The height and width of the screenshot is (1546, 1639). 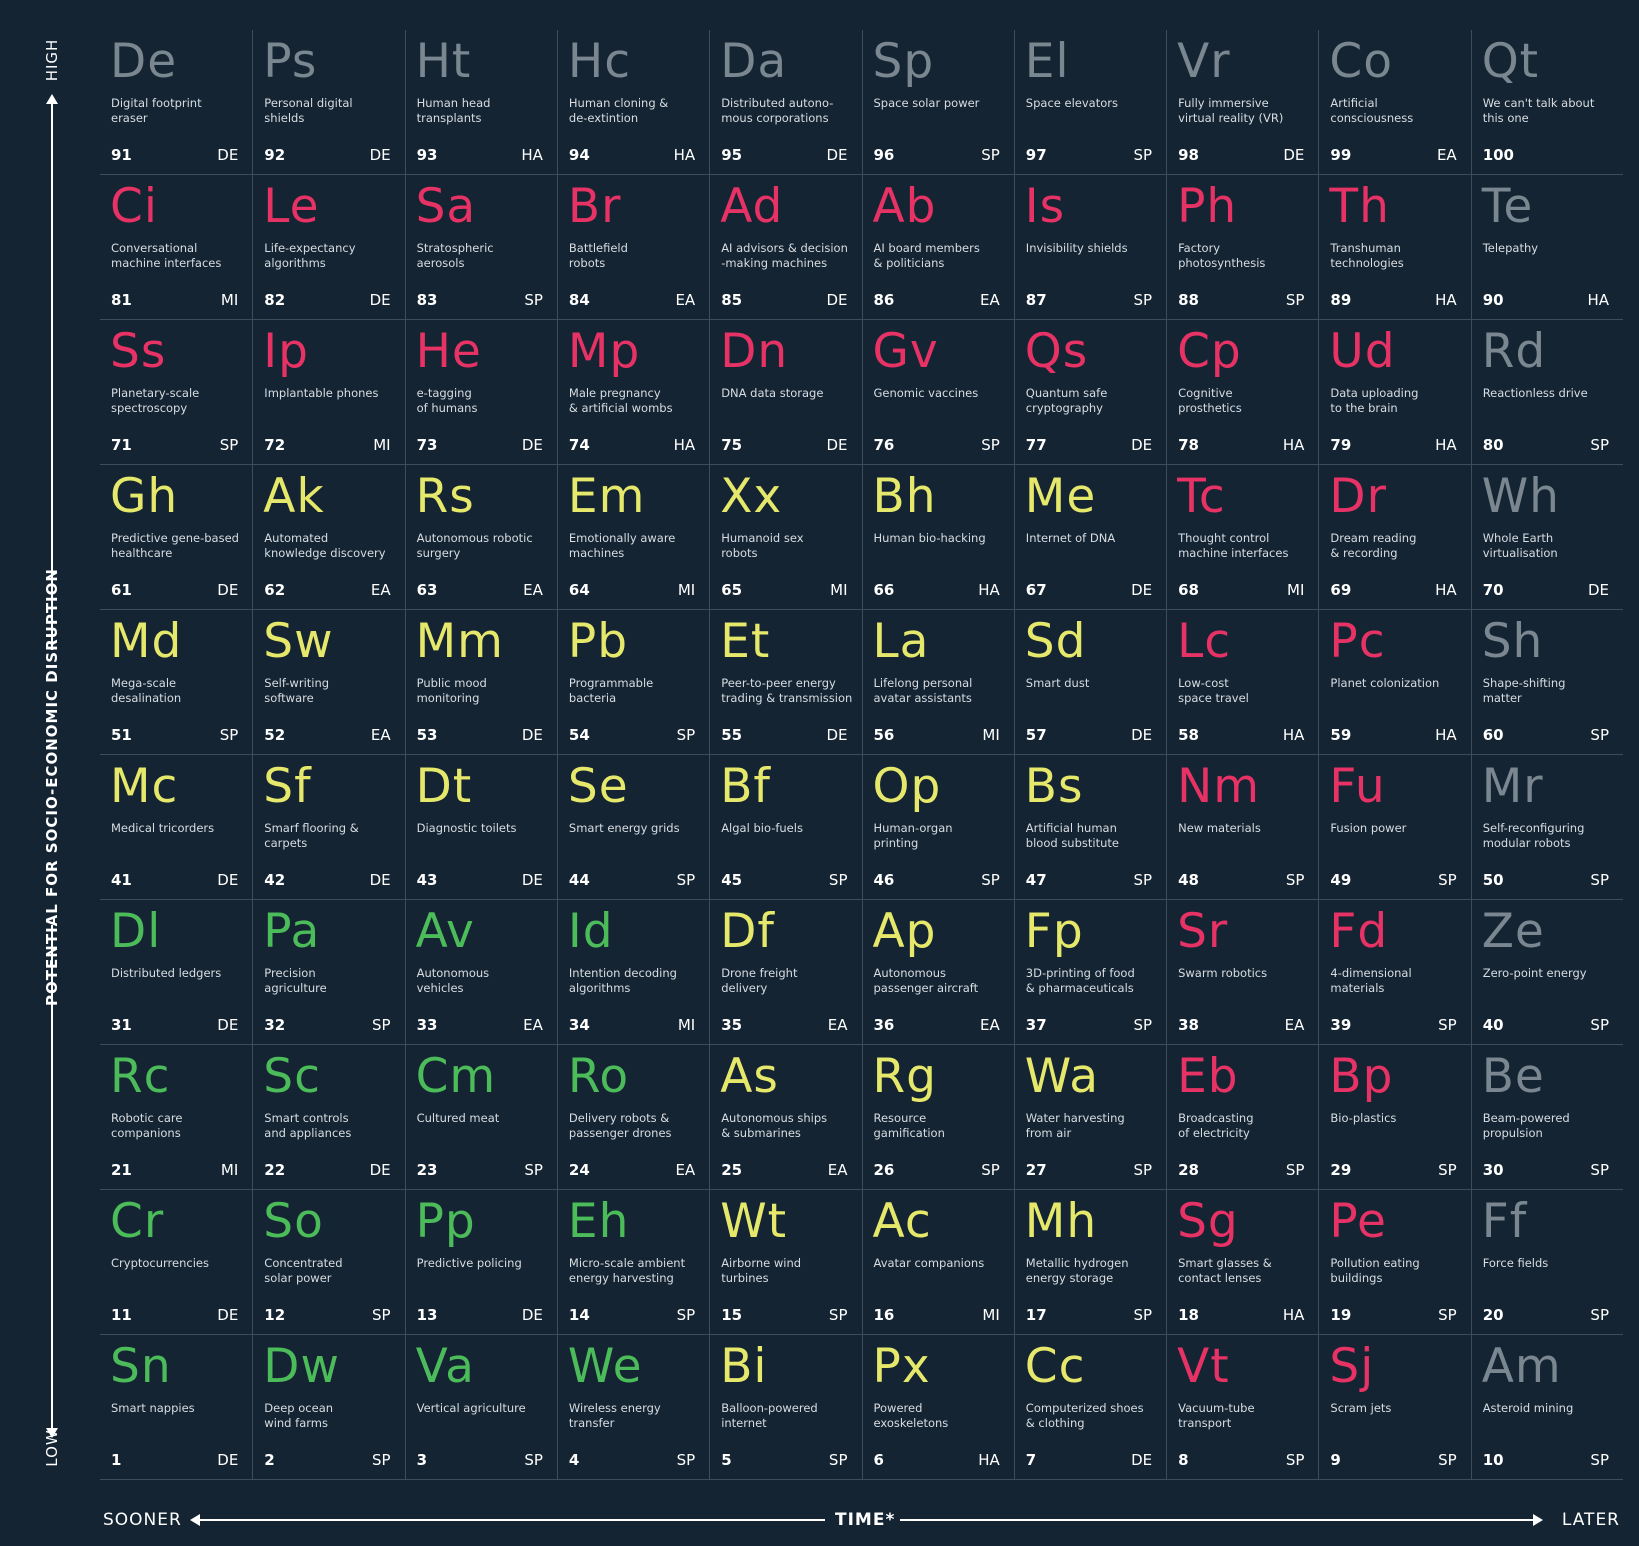 What do you see at coordinates (1546, 972) in the screenshot?
I see `element-cell-ze: Ze Zero-point energy 40 SP` at bounding box center [1546, 972].